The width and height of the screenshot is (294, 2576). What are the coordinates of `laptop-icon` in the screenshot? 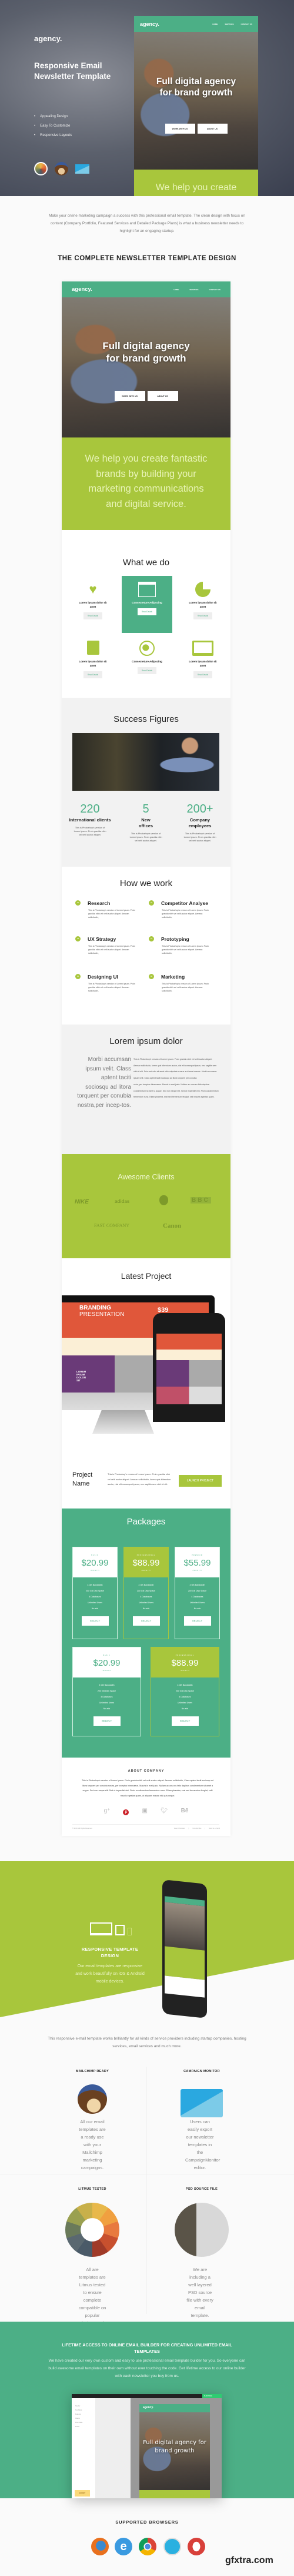 It's located at (202, 648).